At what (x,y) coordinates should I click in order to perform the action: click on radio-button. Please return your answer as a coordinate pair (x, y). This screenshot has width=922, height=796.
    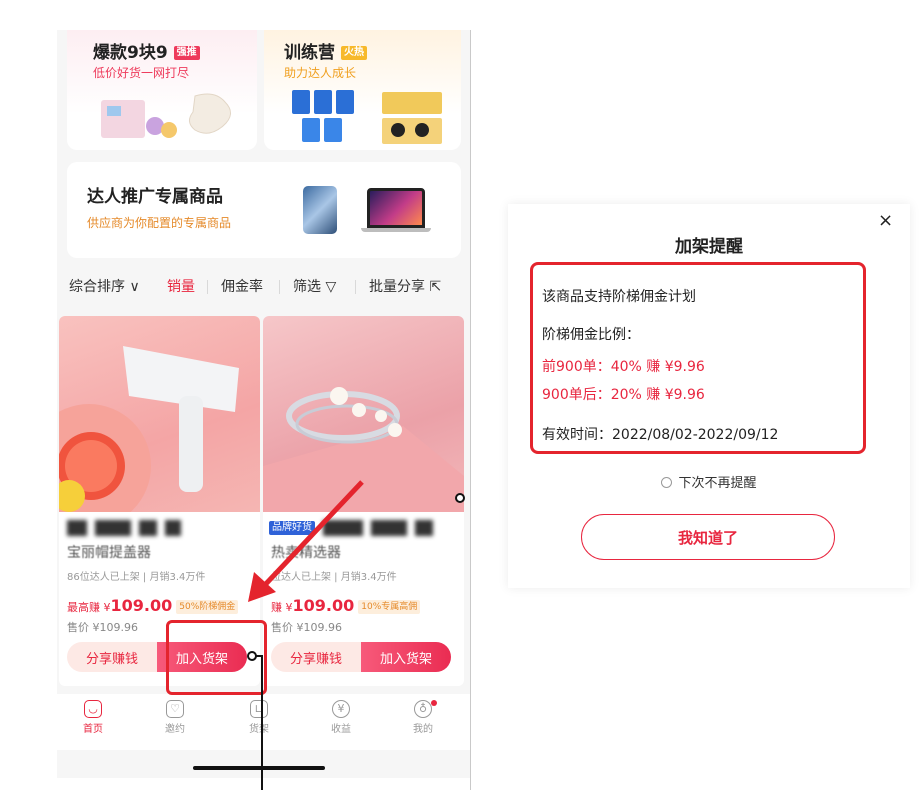
    Looking at the image, I should click on (667, 482).